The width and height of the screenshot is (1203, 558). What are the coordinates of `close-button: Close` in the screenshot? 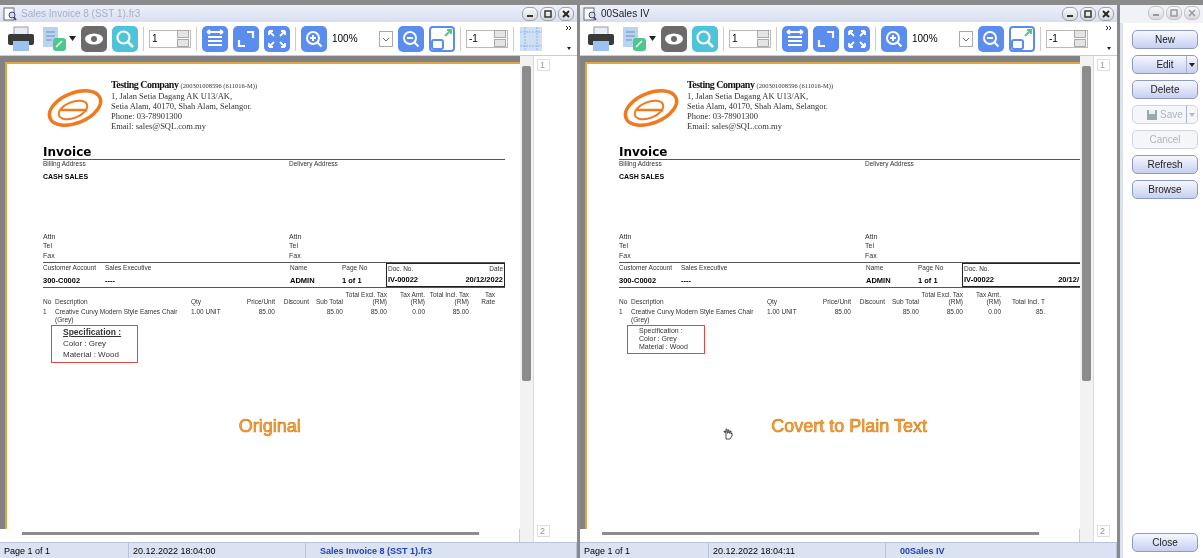 It's located at (1165, 542).